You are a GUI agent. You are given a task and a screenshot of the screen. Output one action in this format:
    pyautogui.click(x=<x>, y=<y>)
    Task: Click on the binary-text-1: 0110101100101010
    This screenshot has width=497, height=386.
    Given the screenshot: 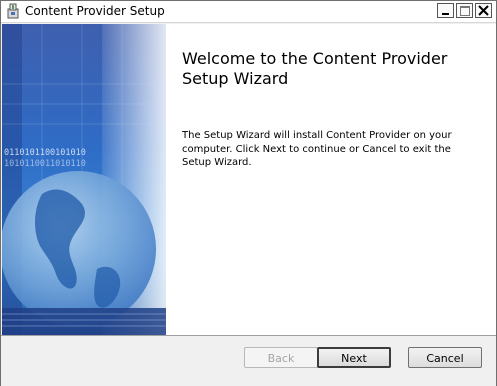 What is the action you would take?
    pyautogui.click(x=45, y=153)
    